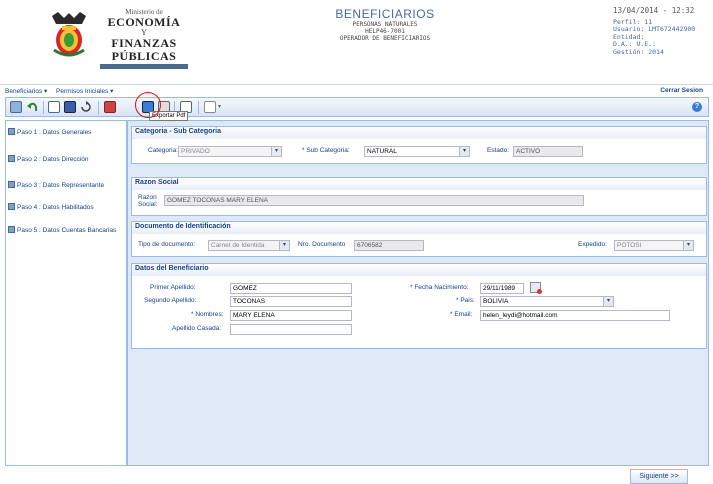 This screenshot has width=713, height=484. Describe the element at coordinates (547, 301) in the screenshot. I see `pais-select: BOLIVIA ▾` at that location.